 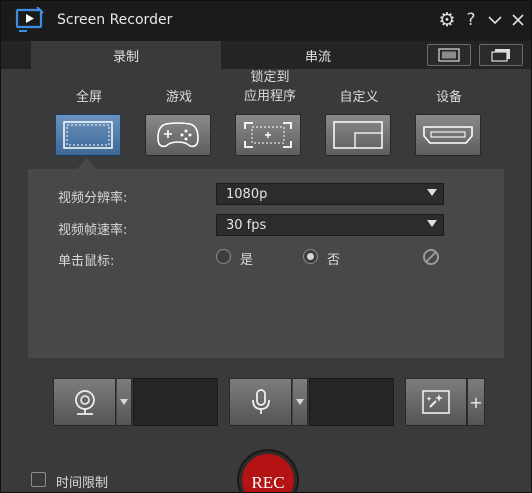 I want to click on effects-button, so click(x=436, y=402).